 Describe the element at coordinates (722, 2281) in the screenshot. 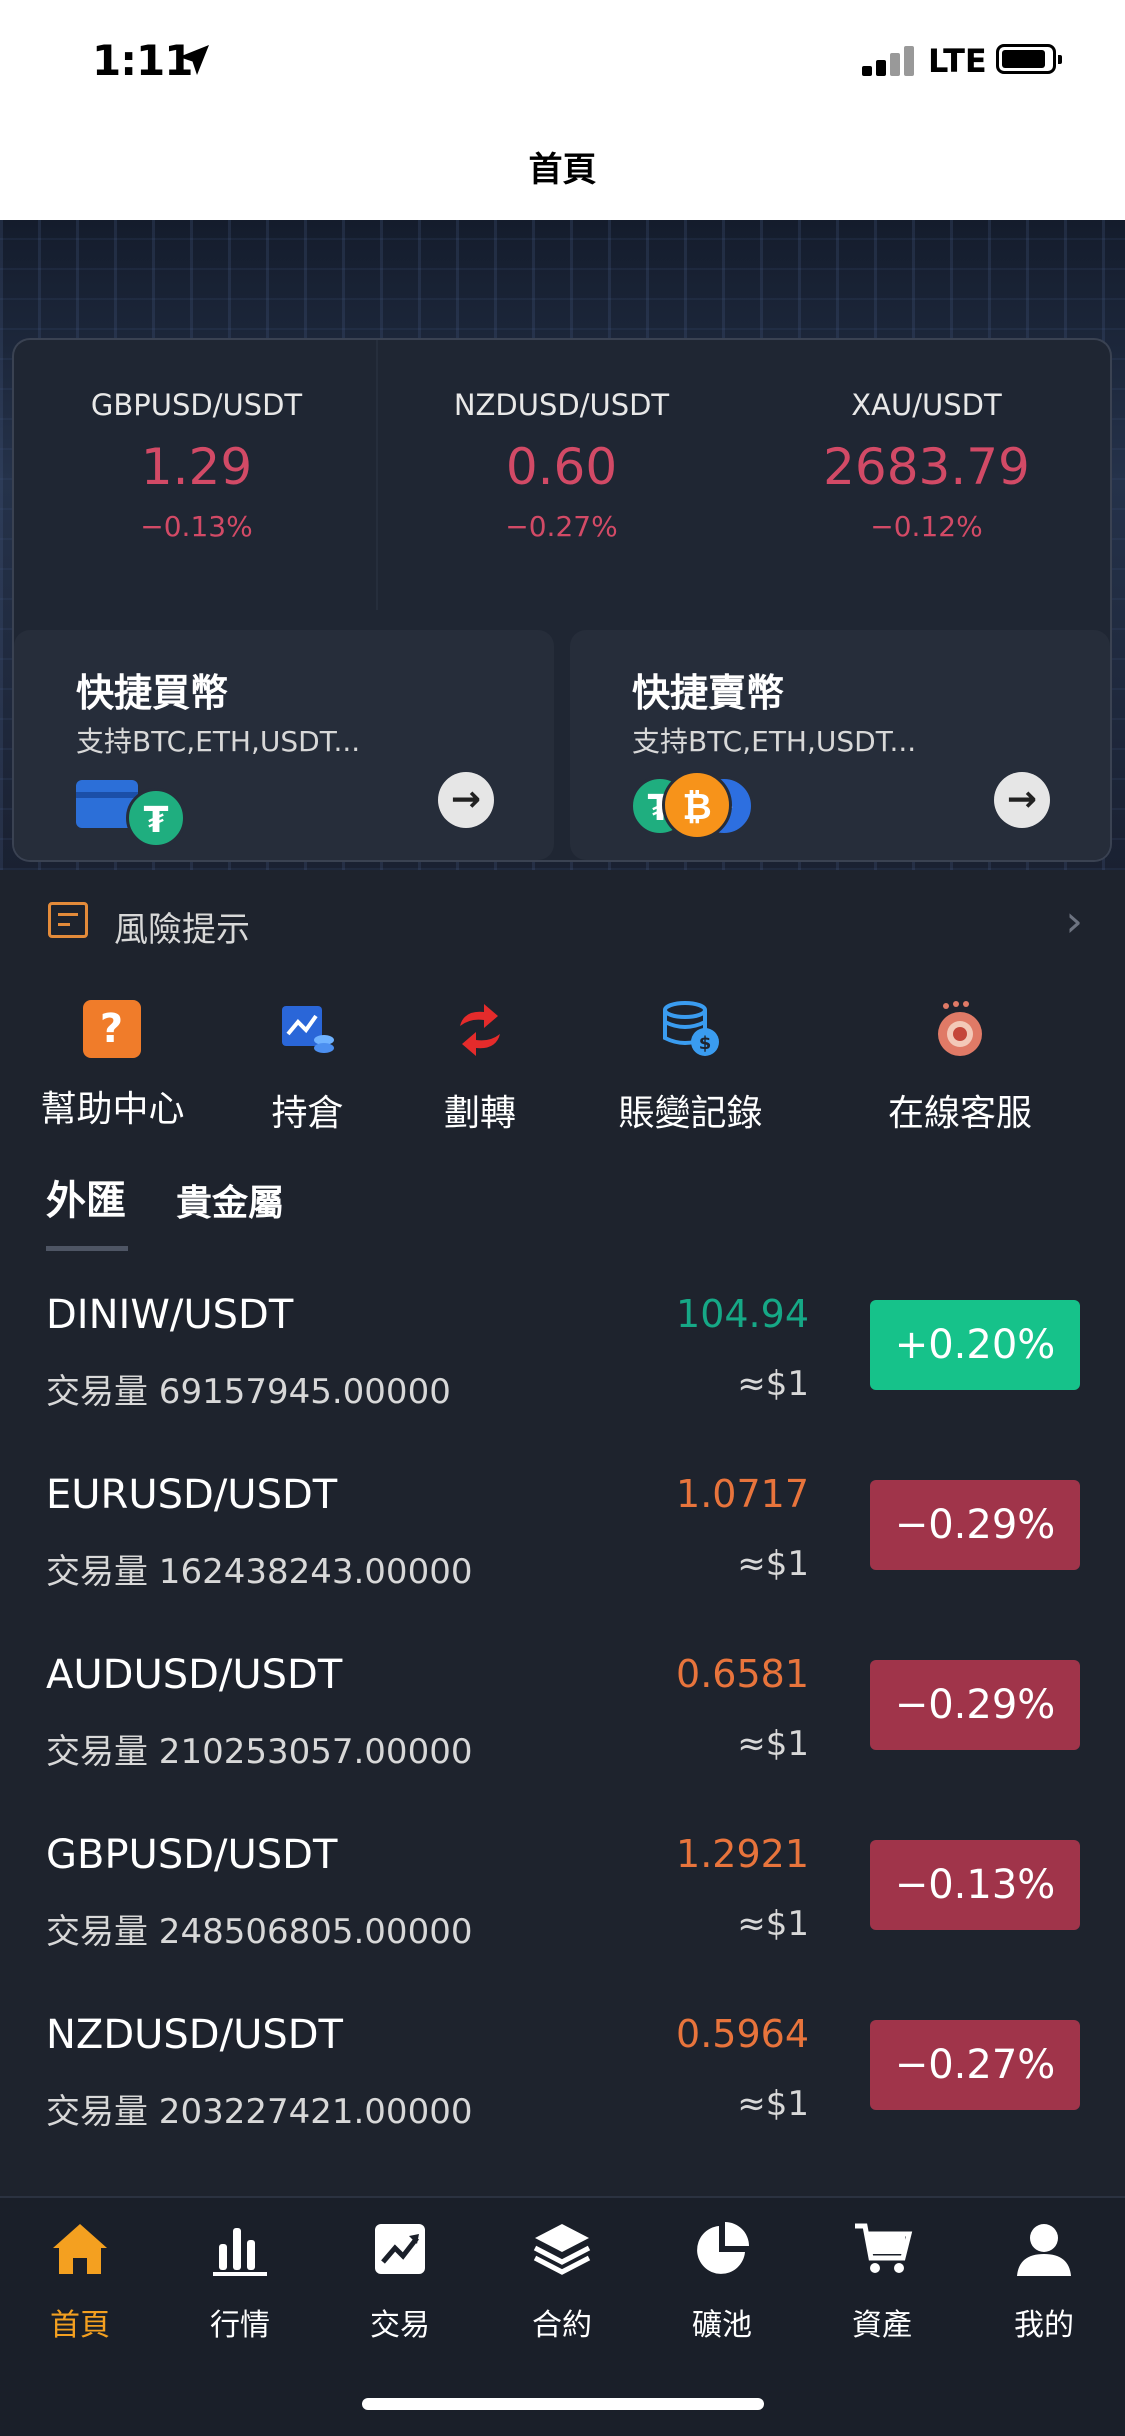

I see `tab-pool: 礦池` at that location.